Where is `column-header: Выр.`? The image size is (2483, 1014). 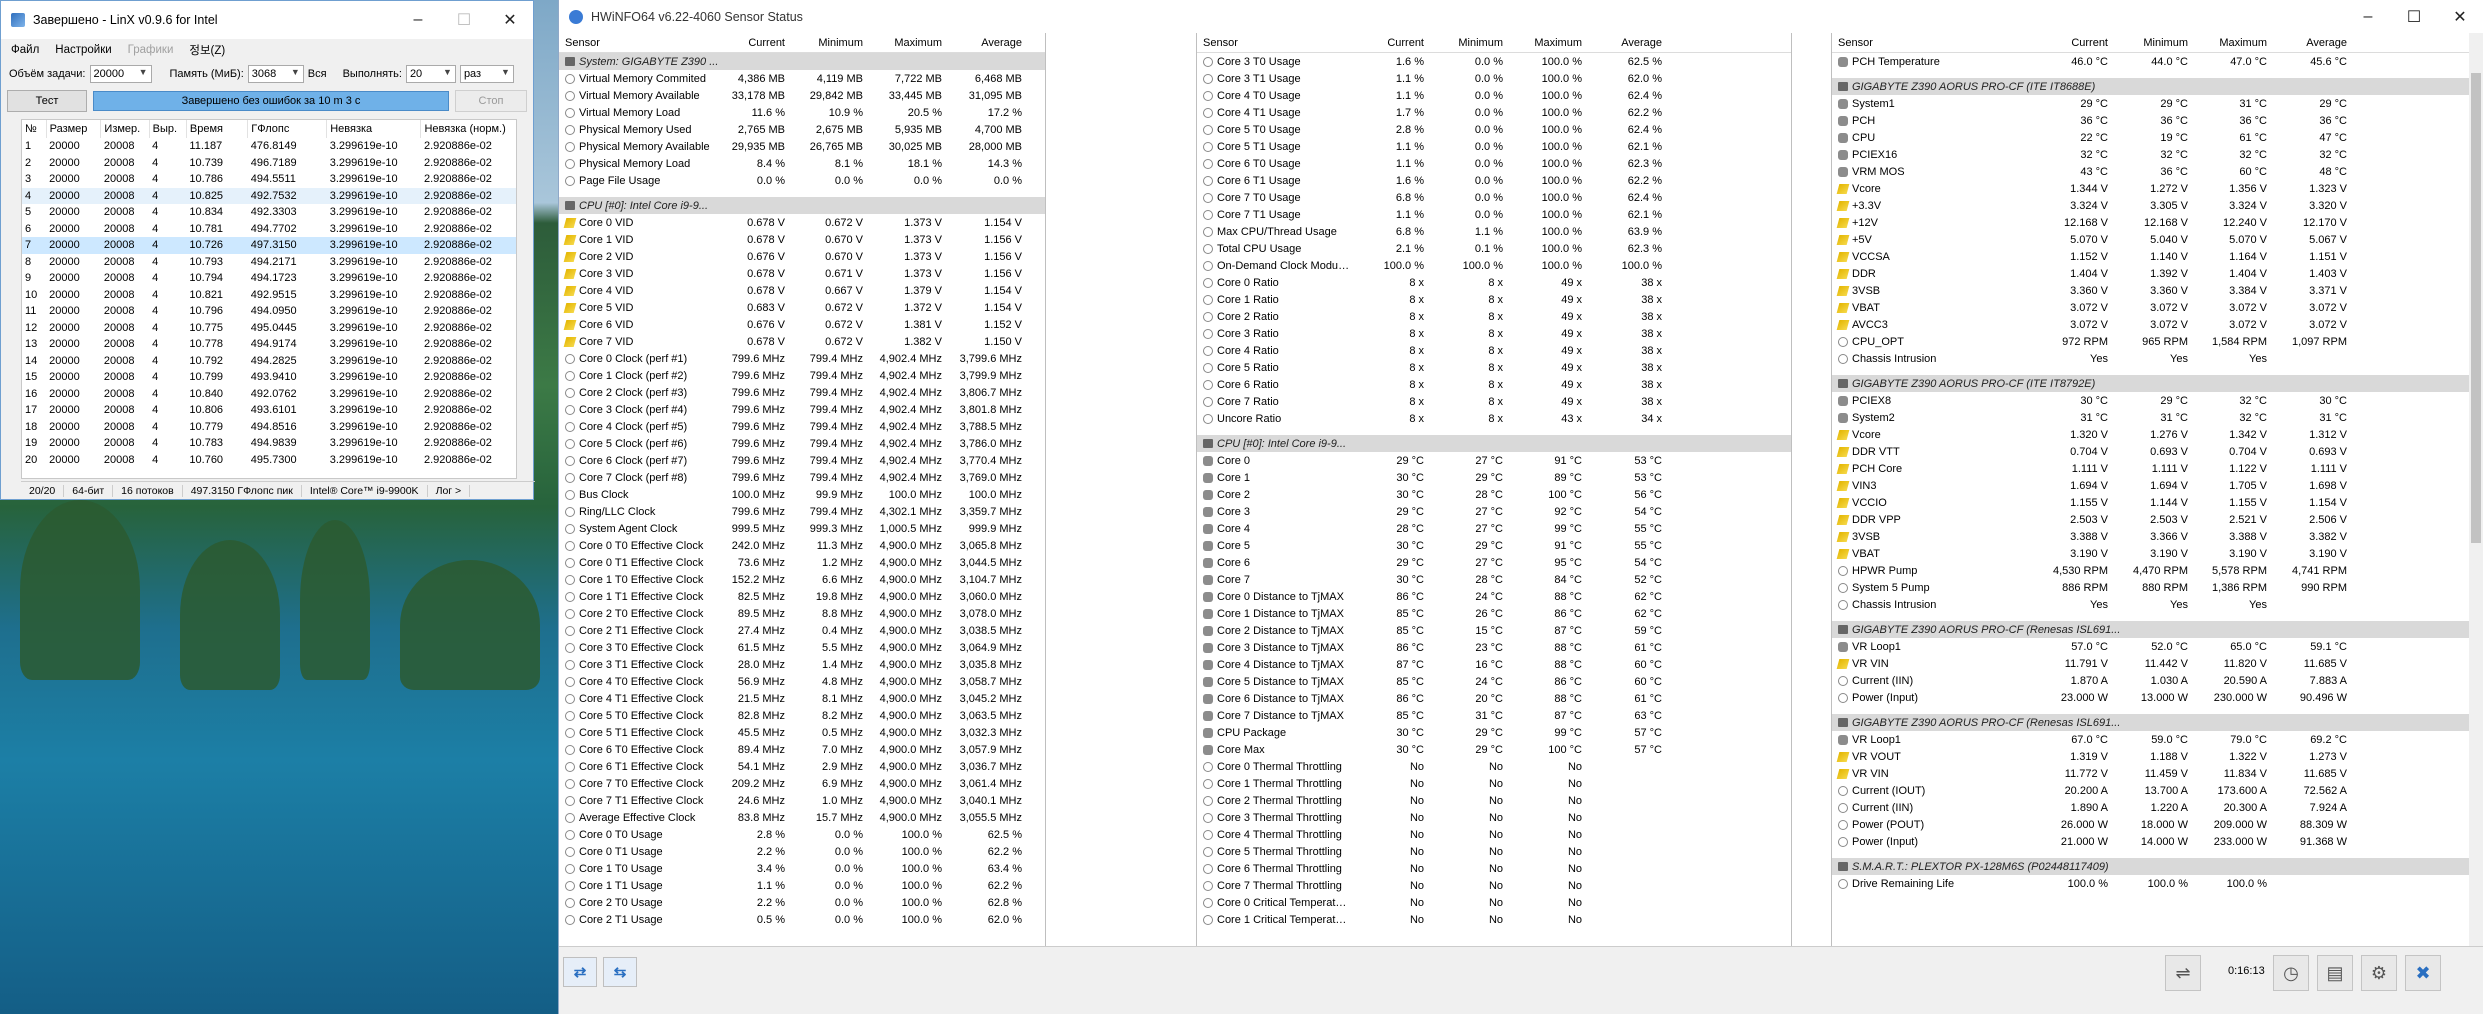
column-header: Выр. is located at coordinates (168, 129).